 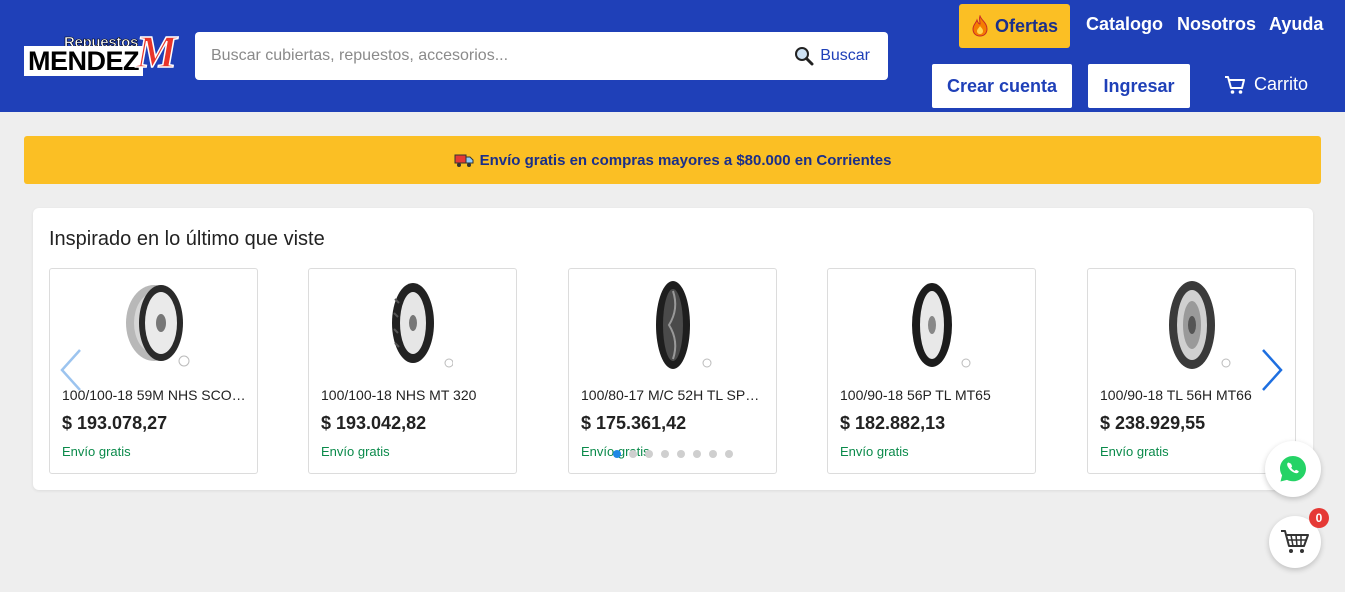 What do you see at coordinates (674, 395) in the screenshot?
I see `product-name: 100/80-17 M/C 52H TL SPORT` at bounding box center [674, 395].